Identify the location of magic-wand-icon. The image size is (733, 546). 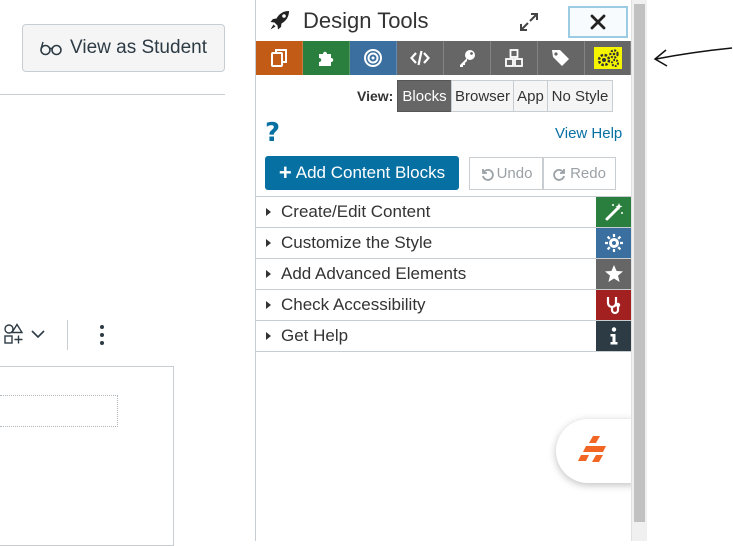
(613, 212).